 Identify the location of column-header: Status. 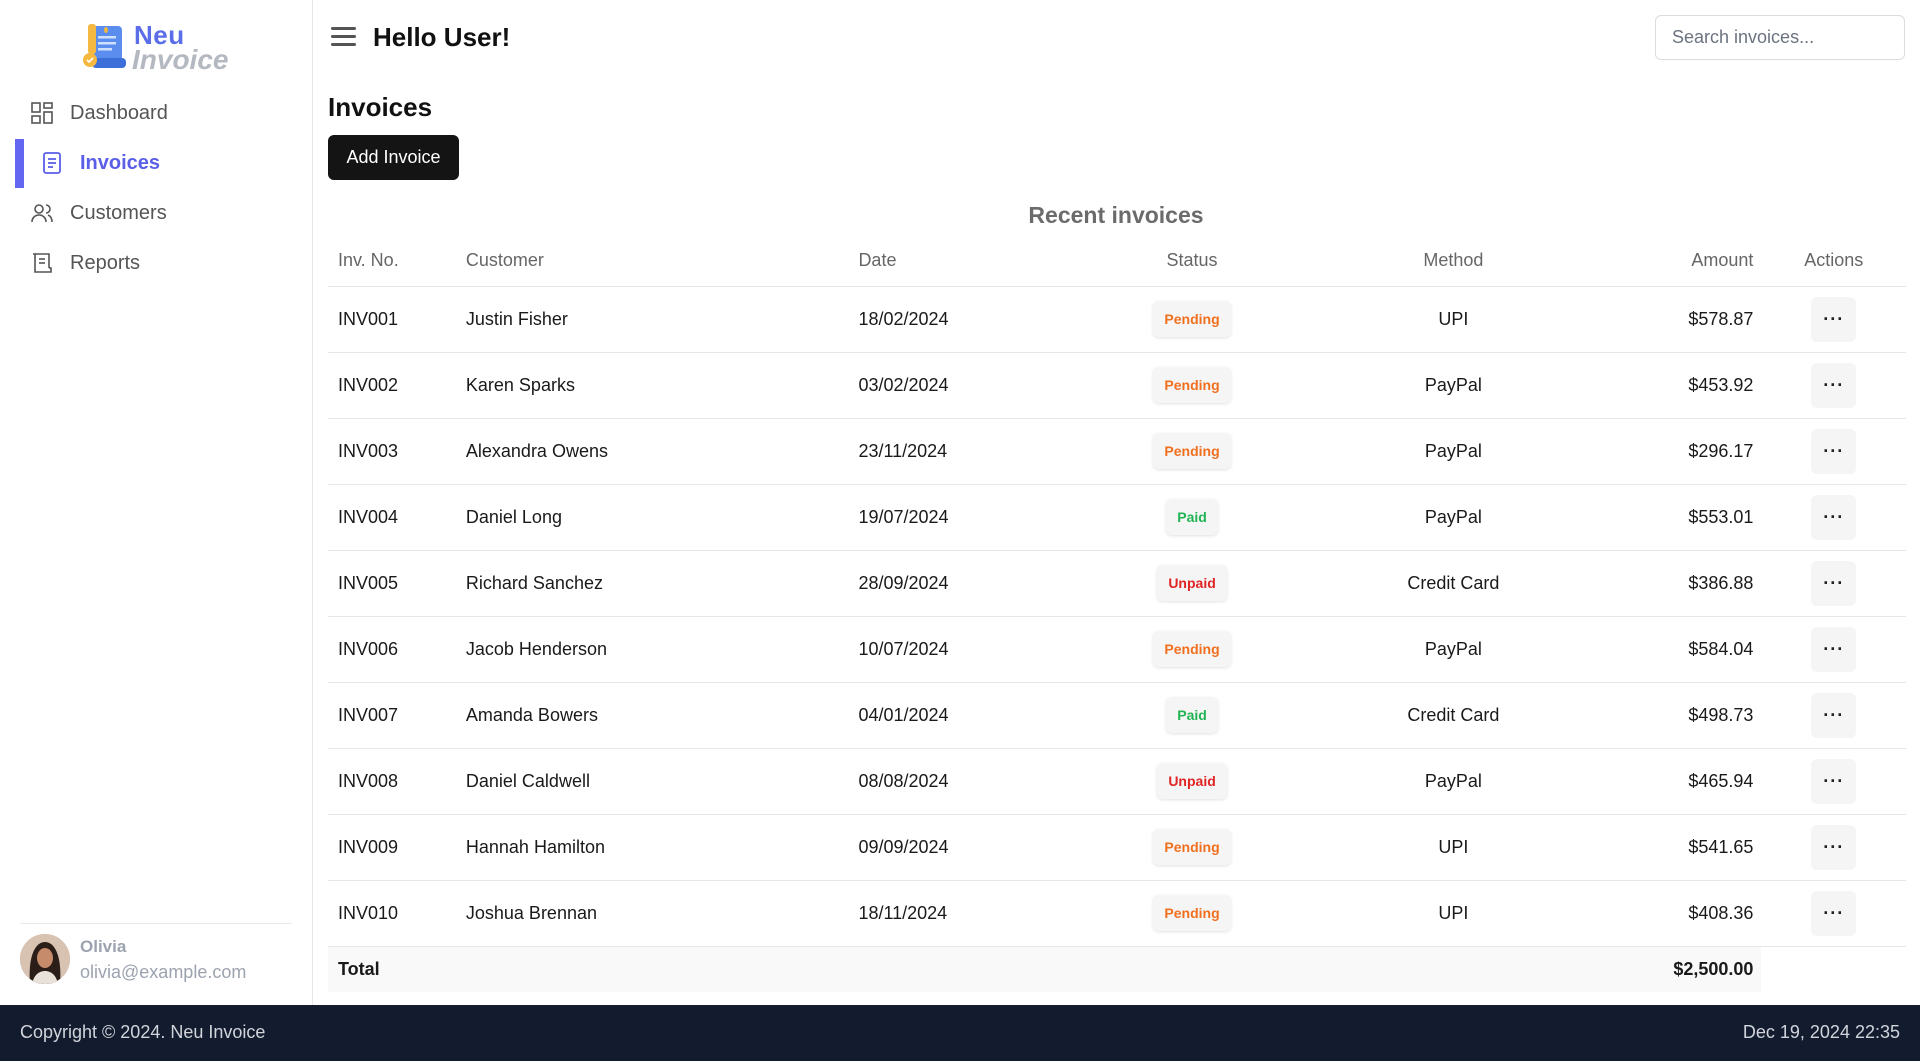
(1192, 261).